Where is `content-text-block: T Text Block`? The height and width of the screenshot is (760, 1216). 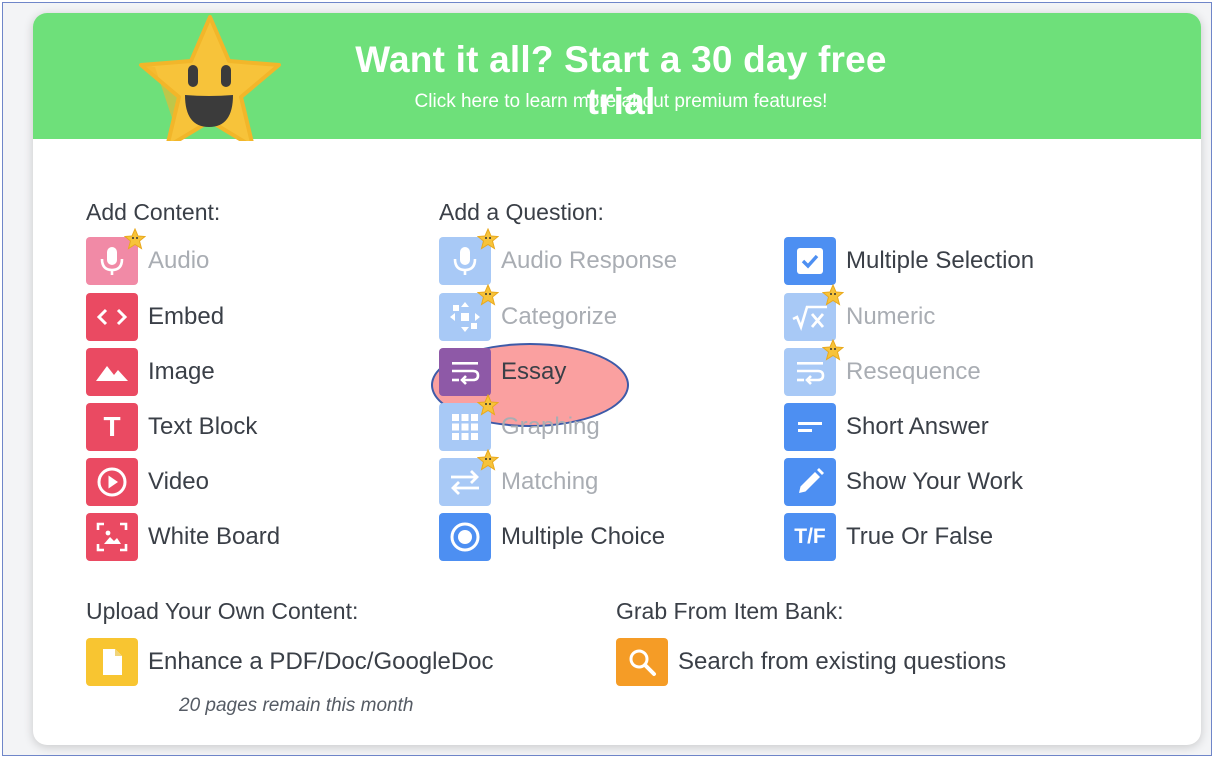
content-text-block: T Text Block is located at coordinates (171, 427).